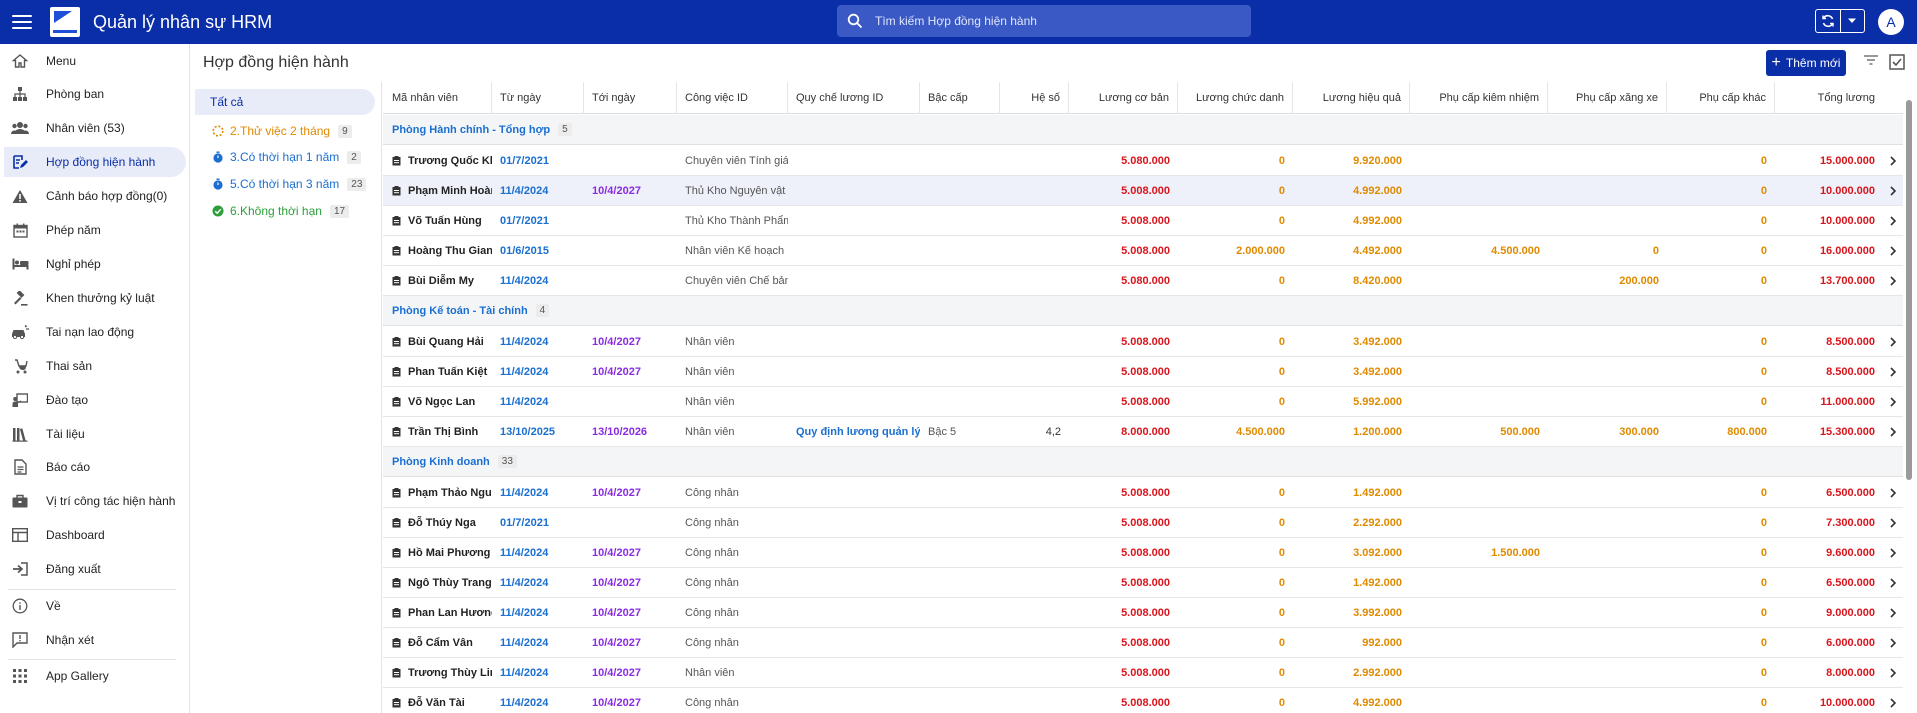 The image size is (1917, 713). Describe the element at coordinates (95, 569) in the screenshot. I see `sidebar-item-logout: Đăng xuất` at that location.